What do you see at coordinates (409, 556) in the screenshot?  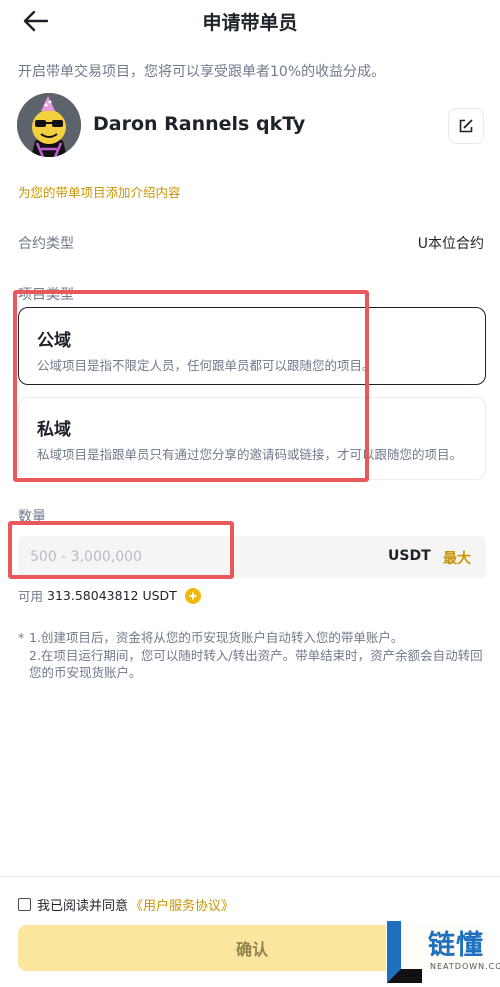 I see `quantity-unit: USDT` at bounding box center [409, 556].